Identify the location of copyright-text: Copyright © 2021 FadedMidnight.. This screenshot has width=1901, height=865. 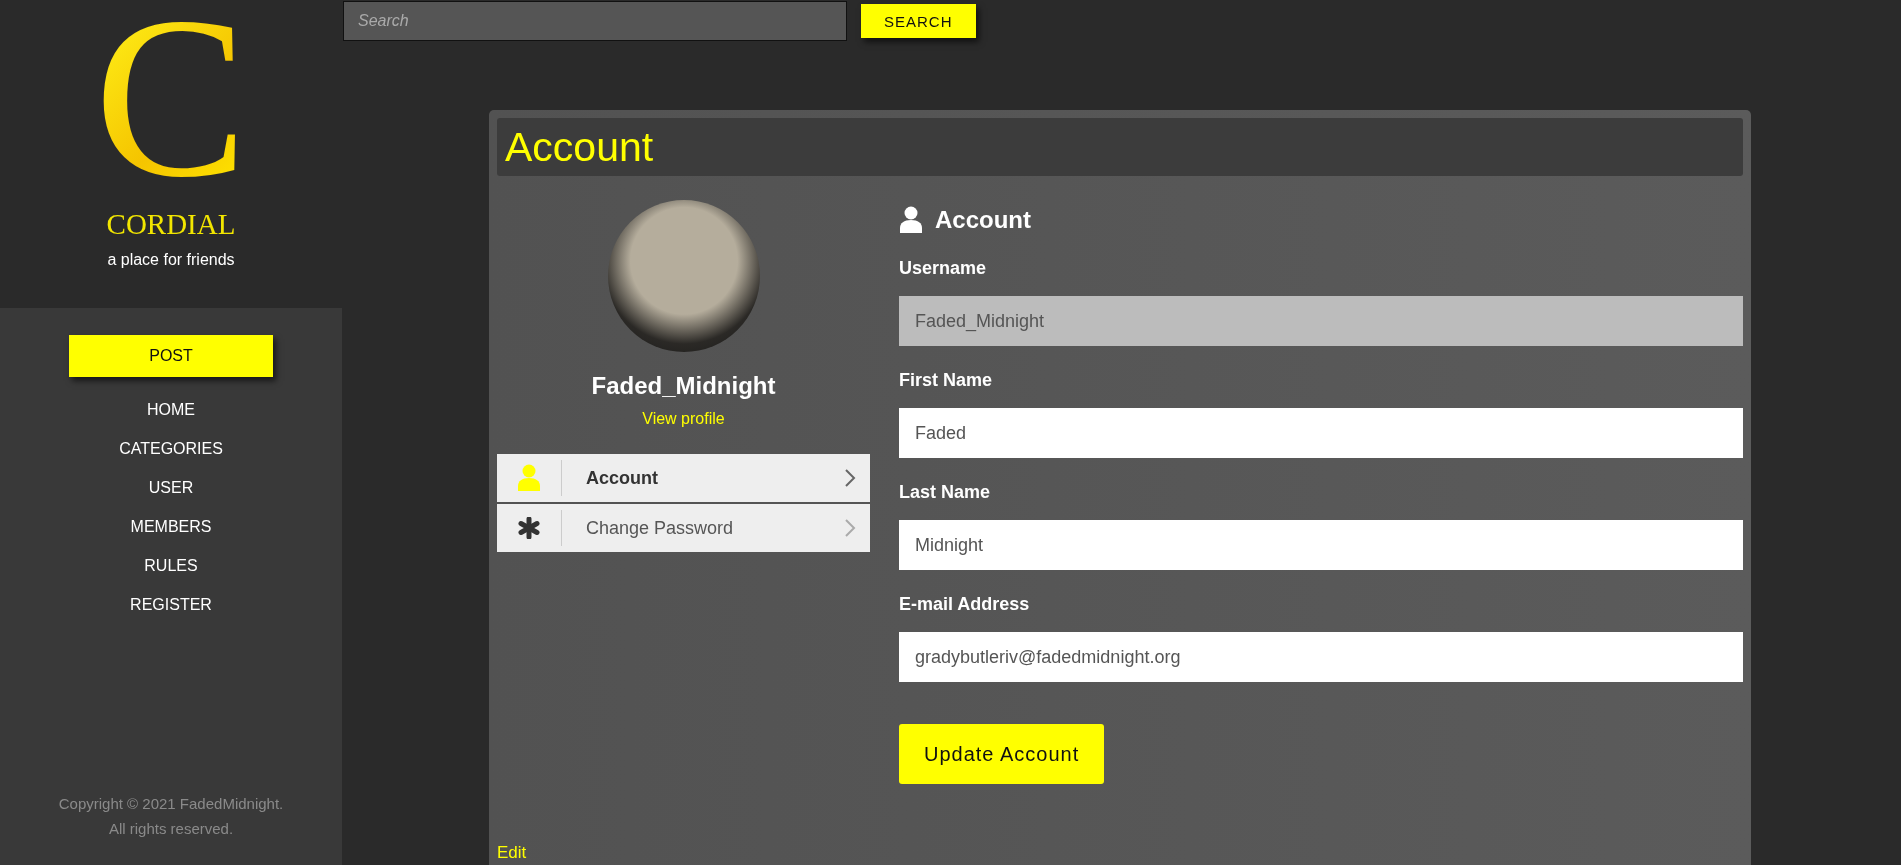
(171, 803).